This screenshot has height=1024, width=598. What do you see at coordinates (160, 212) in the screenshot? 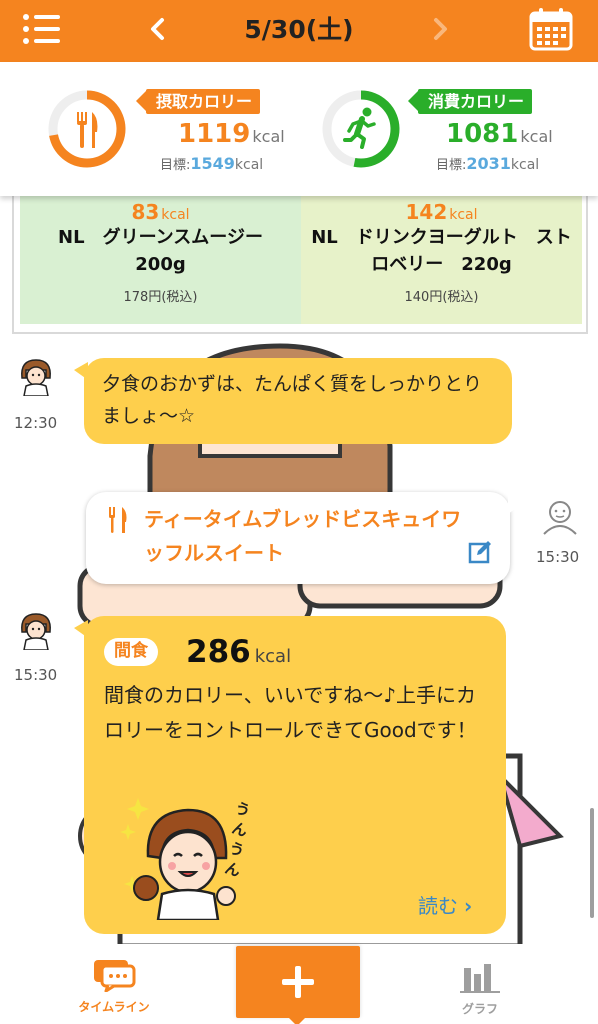
I see `meal-kcal: 83 kcal` at bounding box center [160, 212].